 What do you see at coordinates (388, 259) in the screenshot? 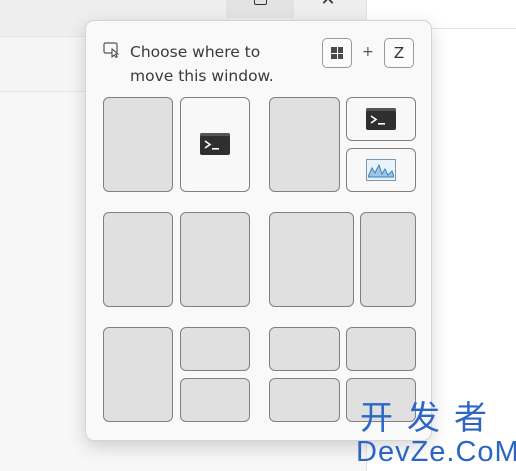
I see `snap-zone-narrow` at bounding box center [388, 259].